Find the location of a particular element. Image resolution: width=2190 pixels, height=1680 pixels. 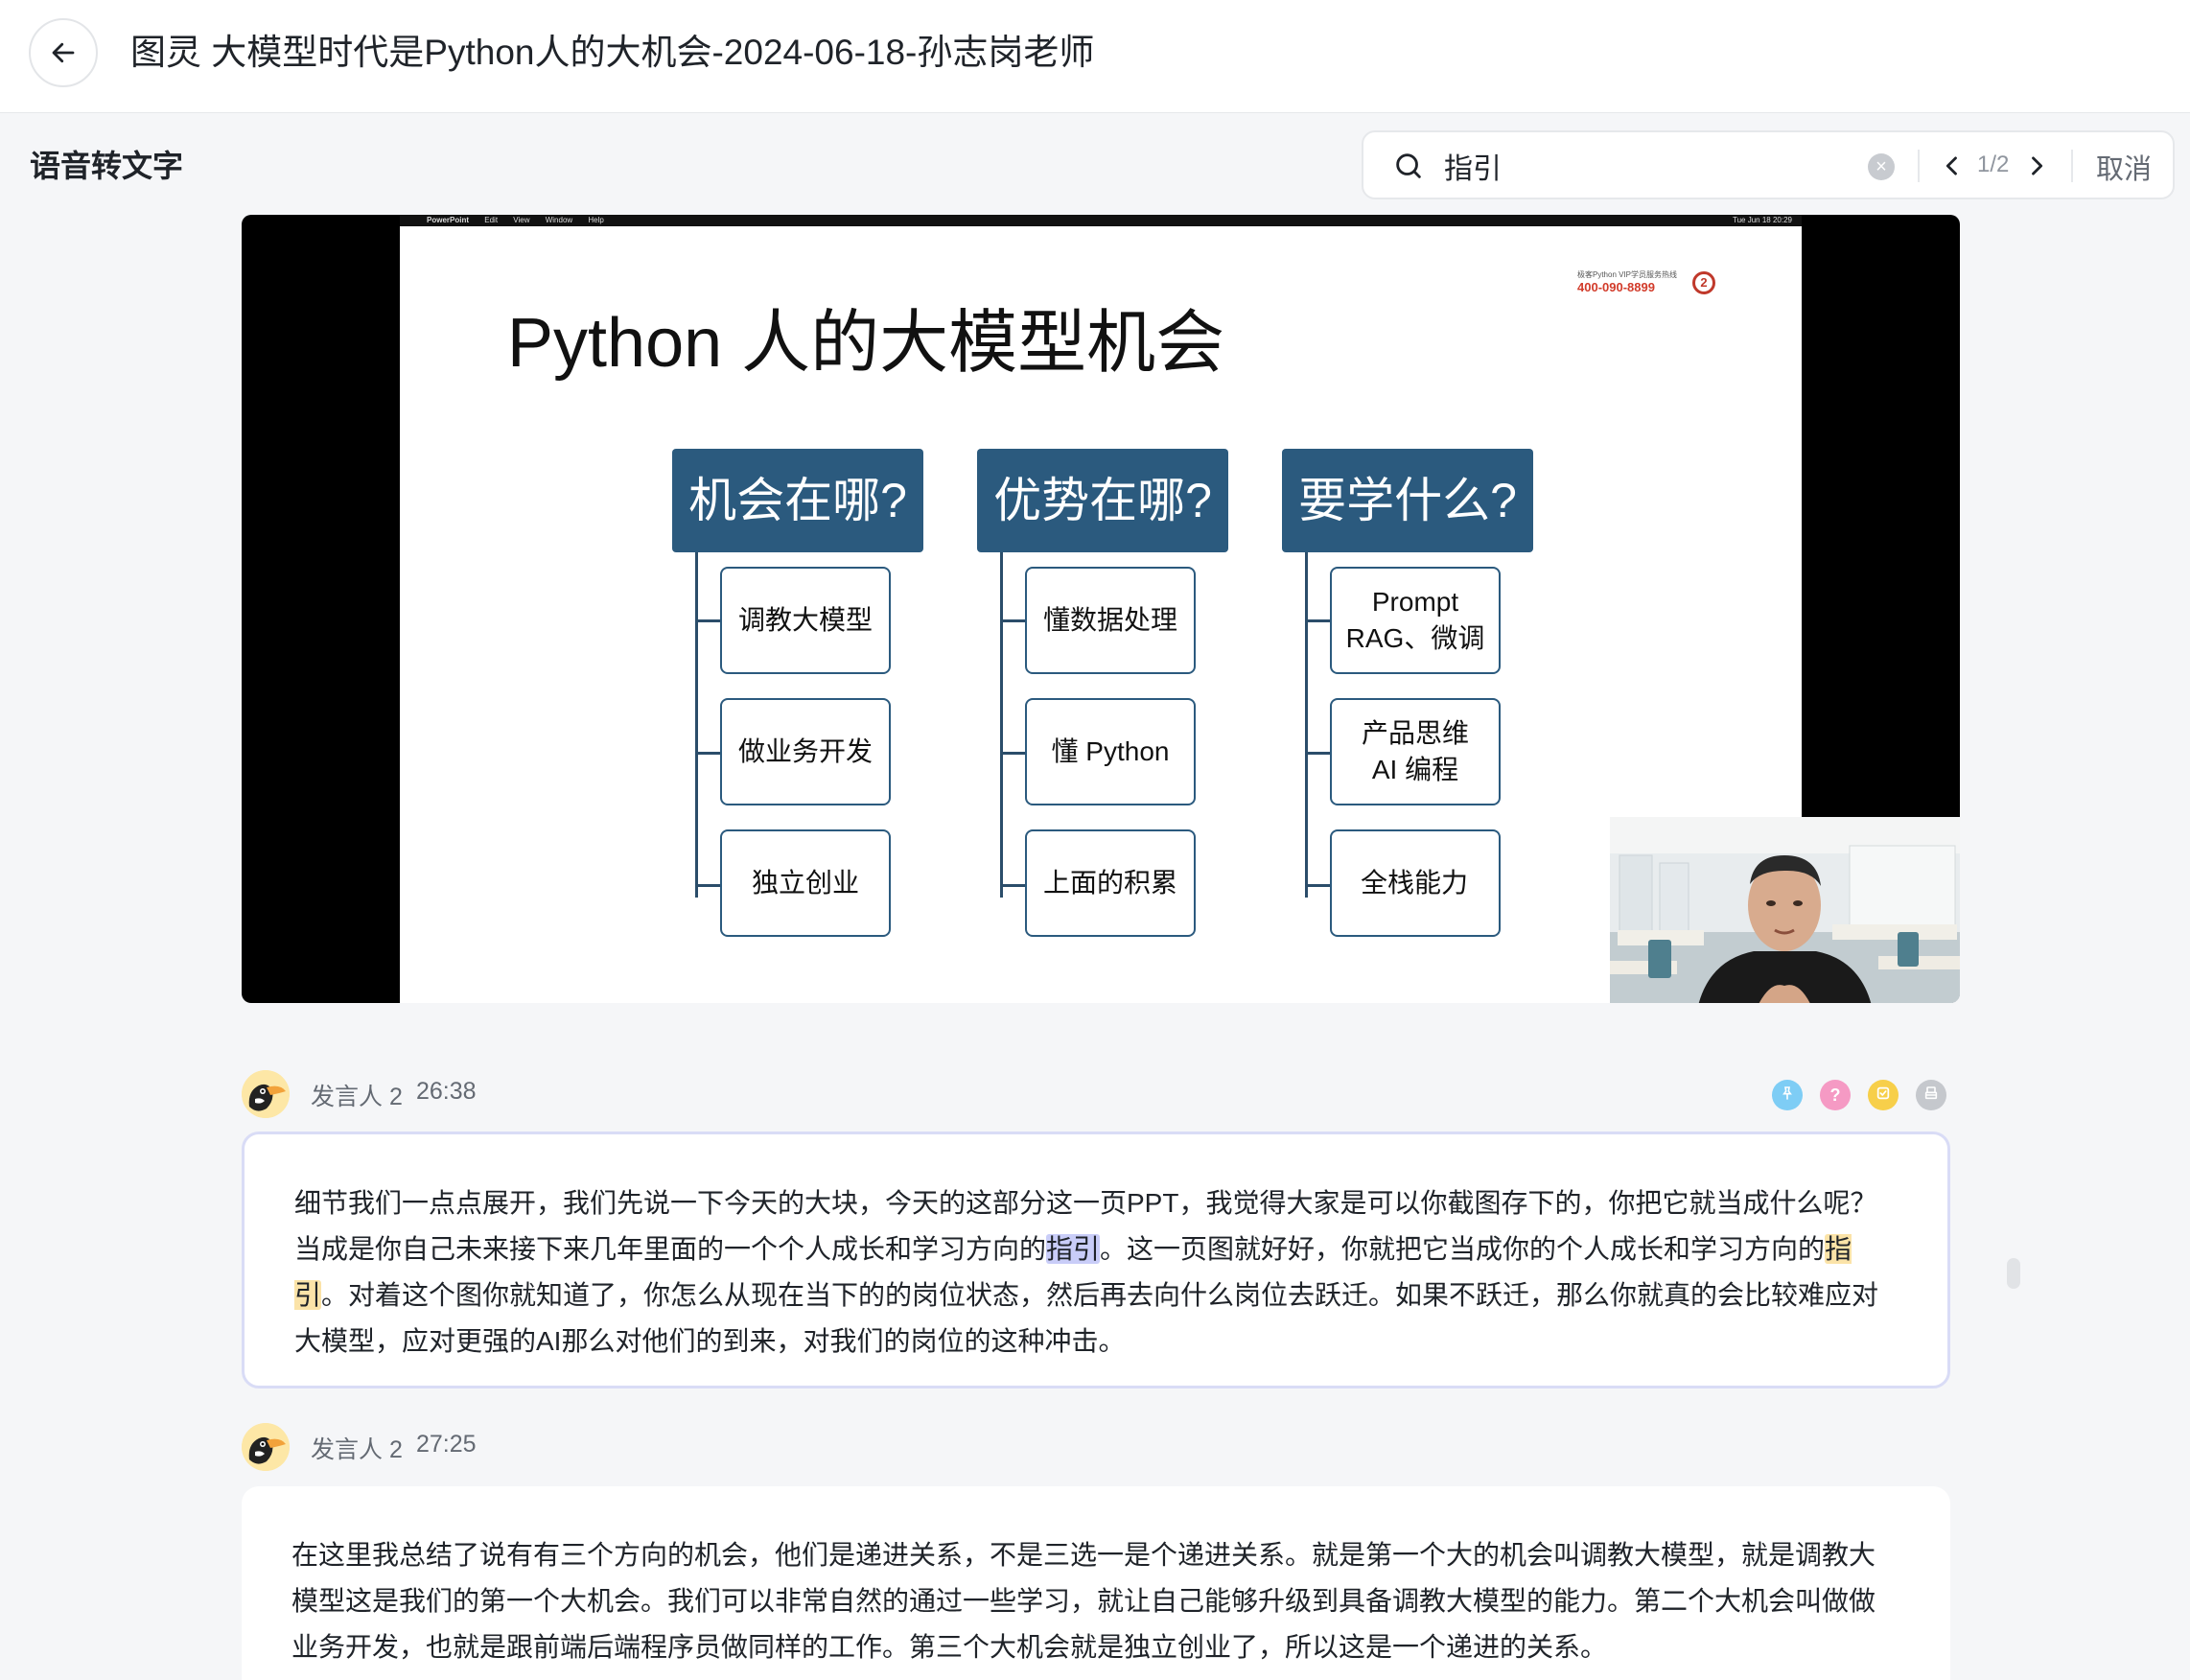

presenter-image is located at coordinates (1785, 910).